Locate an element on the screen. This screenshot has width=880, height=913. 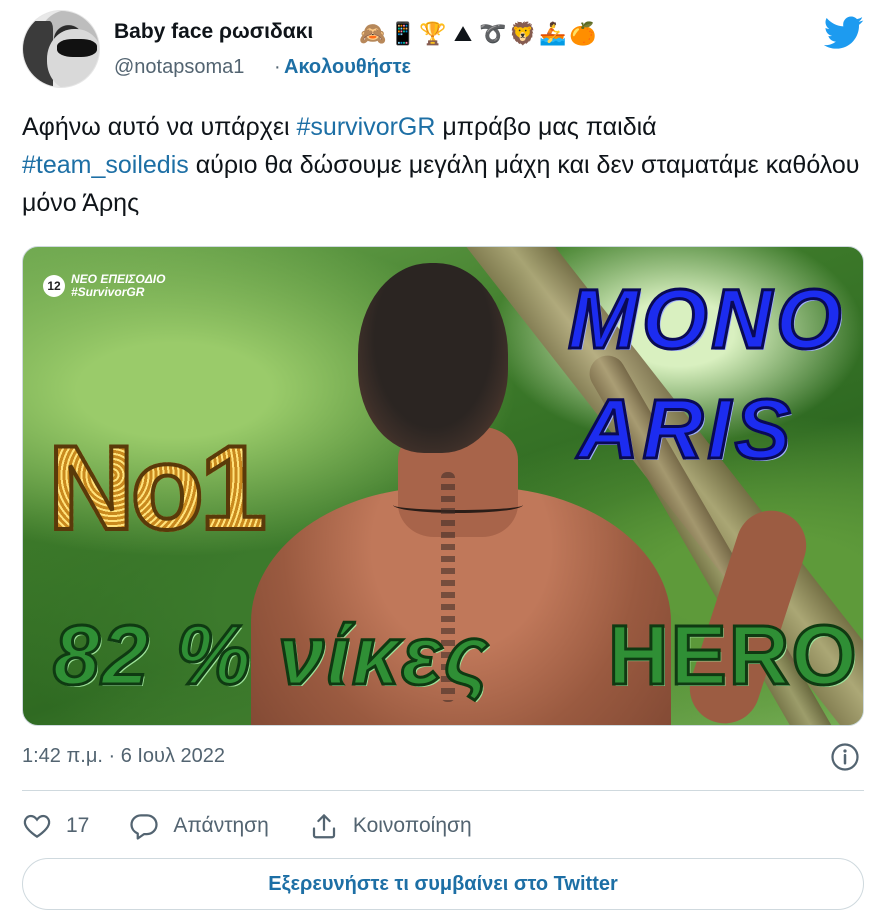
person-necklace is located at coordinates (458, 505).